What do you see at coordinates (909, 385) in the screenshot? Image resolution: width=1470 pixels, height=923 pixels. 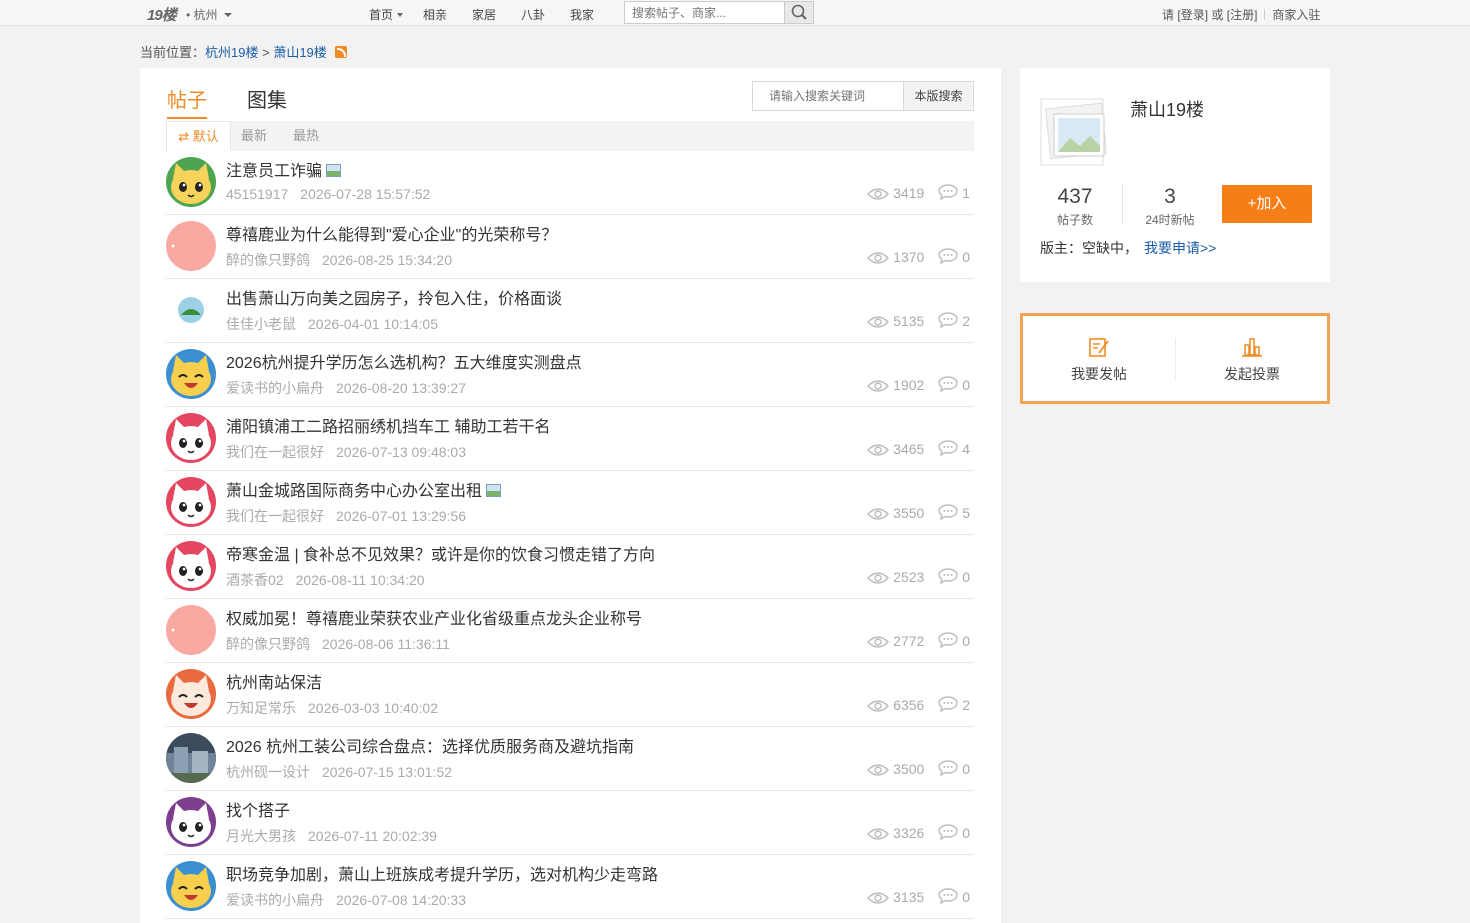 I see `view-count: 1902` at bounding box center [909, 385].